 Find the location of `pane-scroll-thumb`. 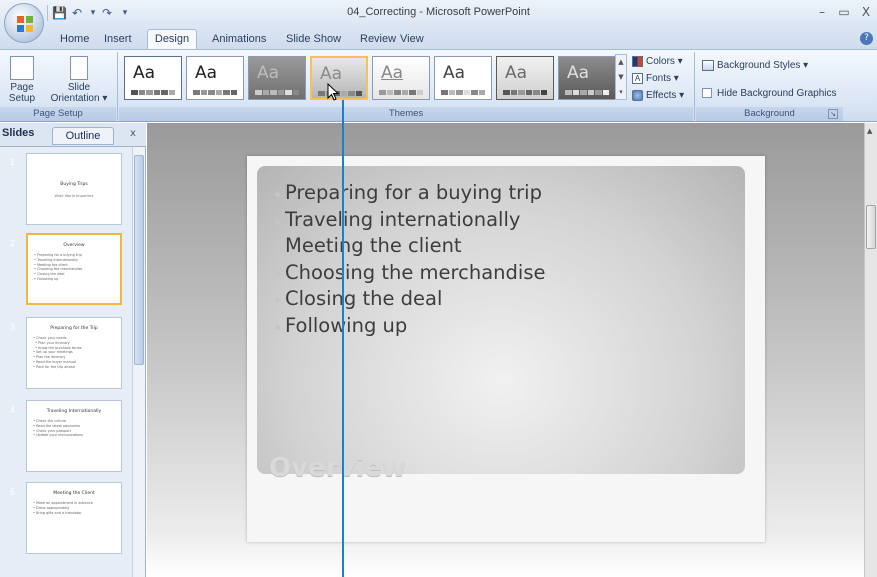

pane-scroll-thumb is located at coordinates (139, 260).